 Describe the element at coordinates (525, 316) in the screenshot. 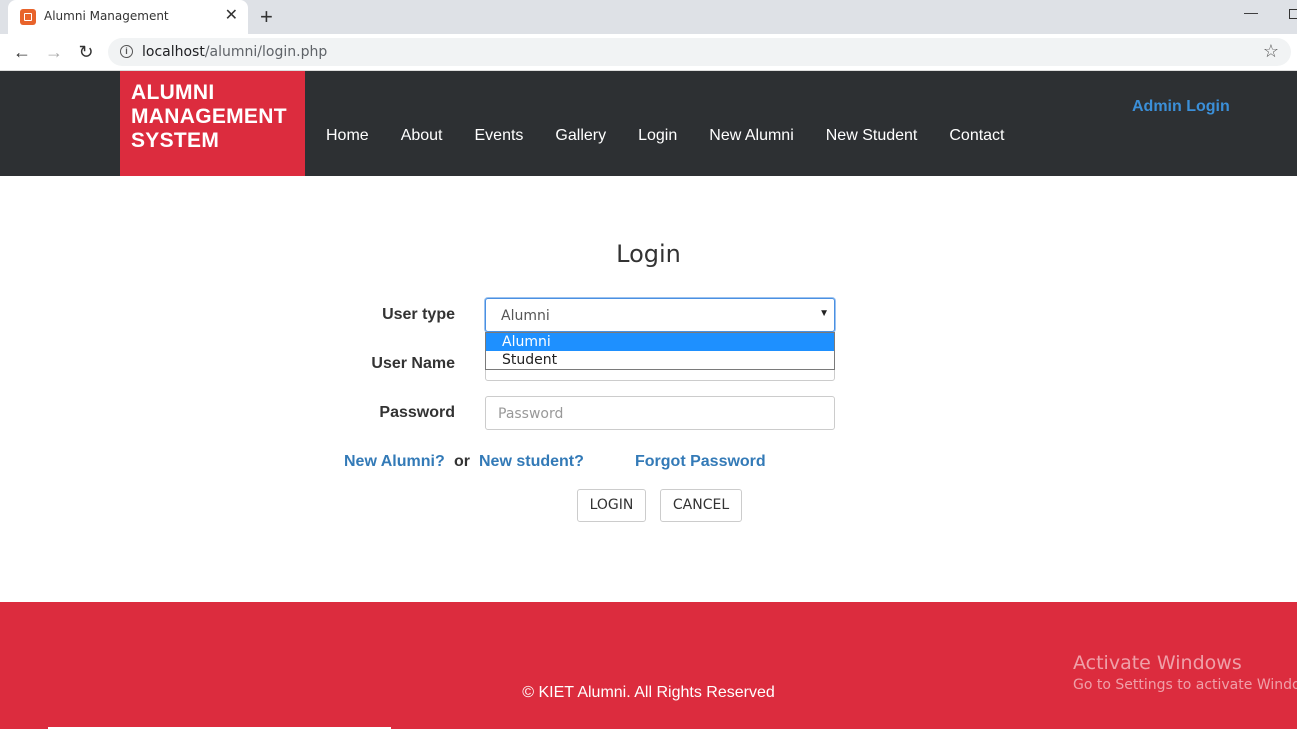

I see `user-type-value: Alumni` at that location.